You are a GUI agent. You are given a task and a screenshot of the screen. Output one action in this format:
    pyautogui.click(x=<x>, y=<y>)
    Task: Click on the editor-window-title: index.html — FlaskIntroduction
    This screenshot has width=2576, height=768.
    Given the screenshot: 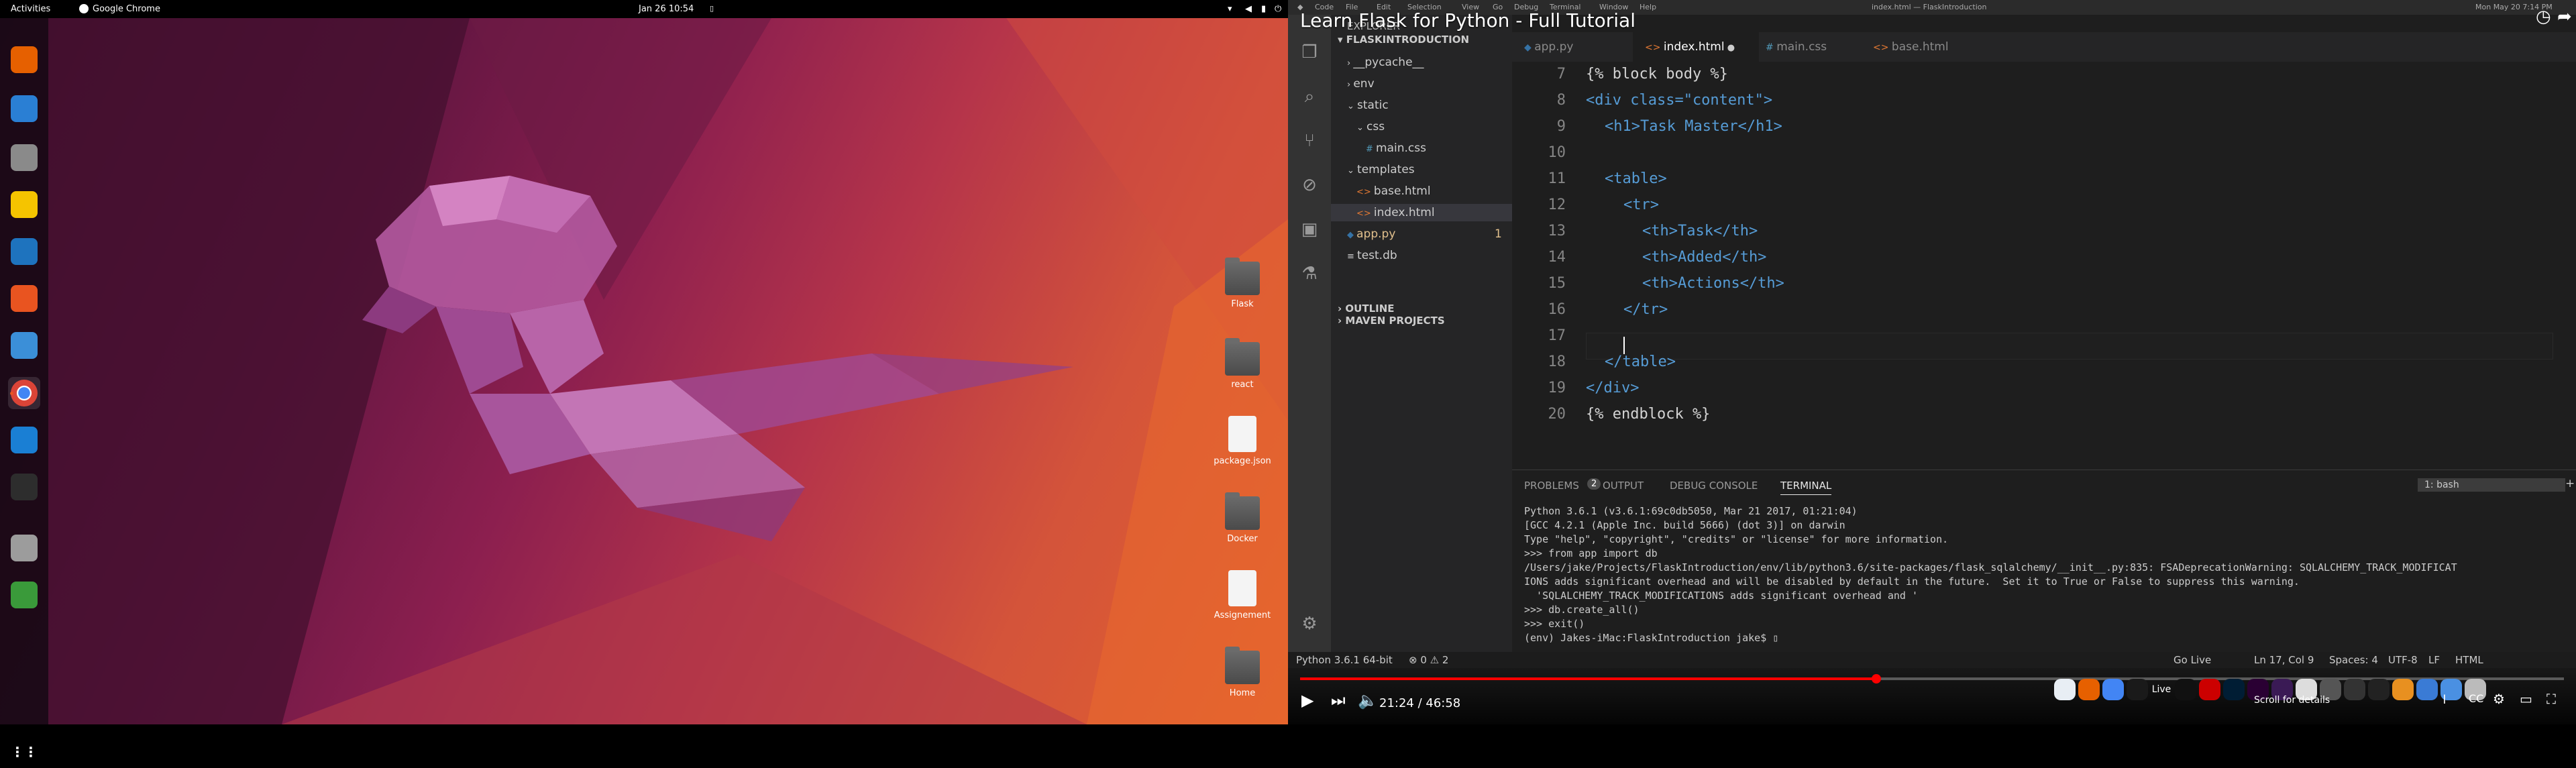 What is the action you would take?
    pyautogui.click(x=1929, y=7)
    